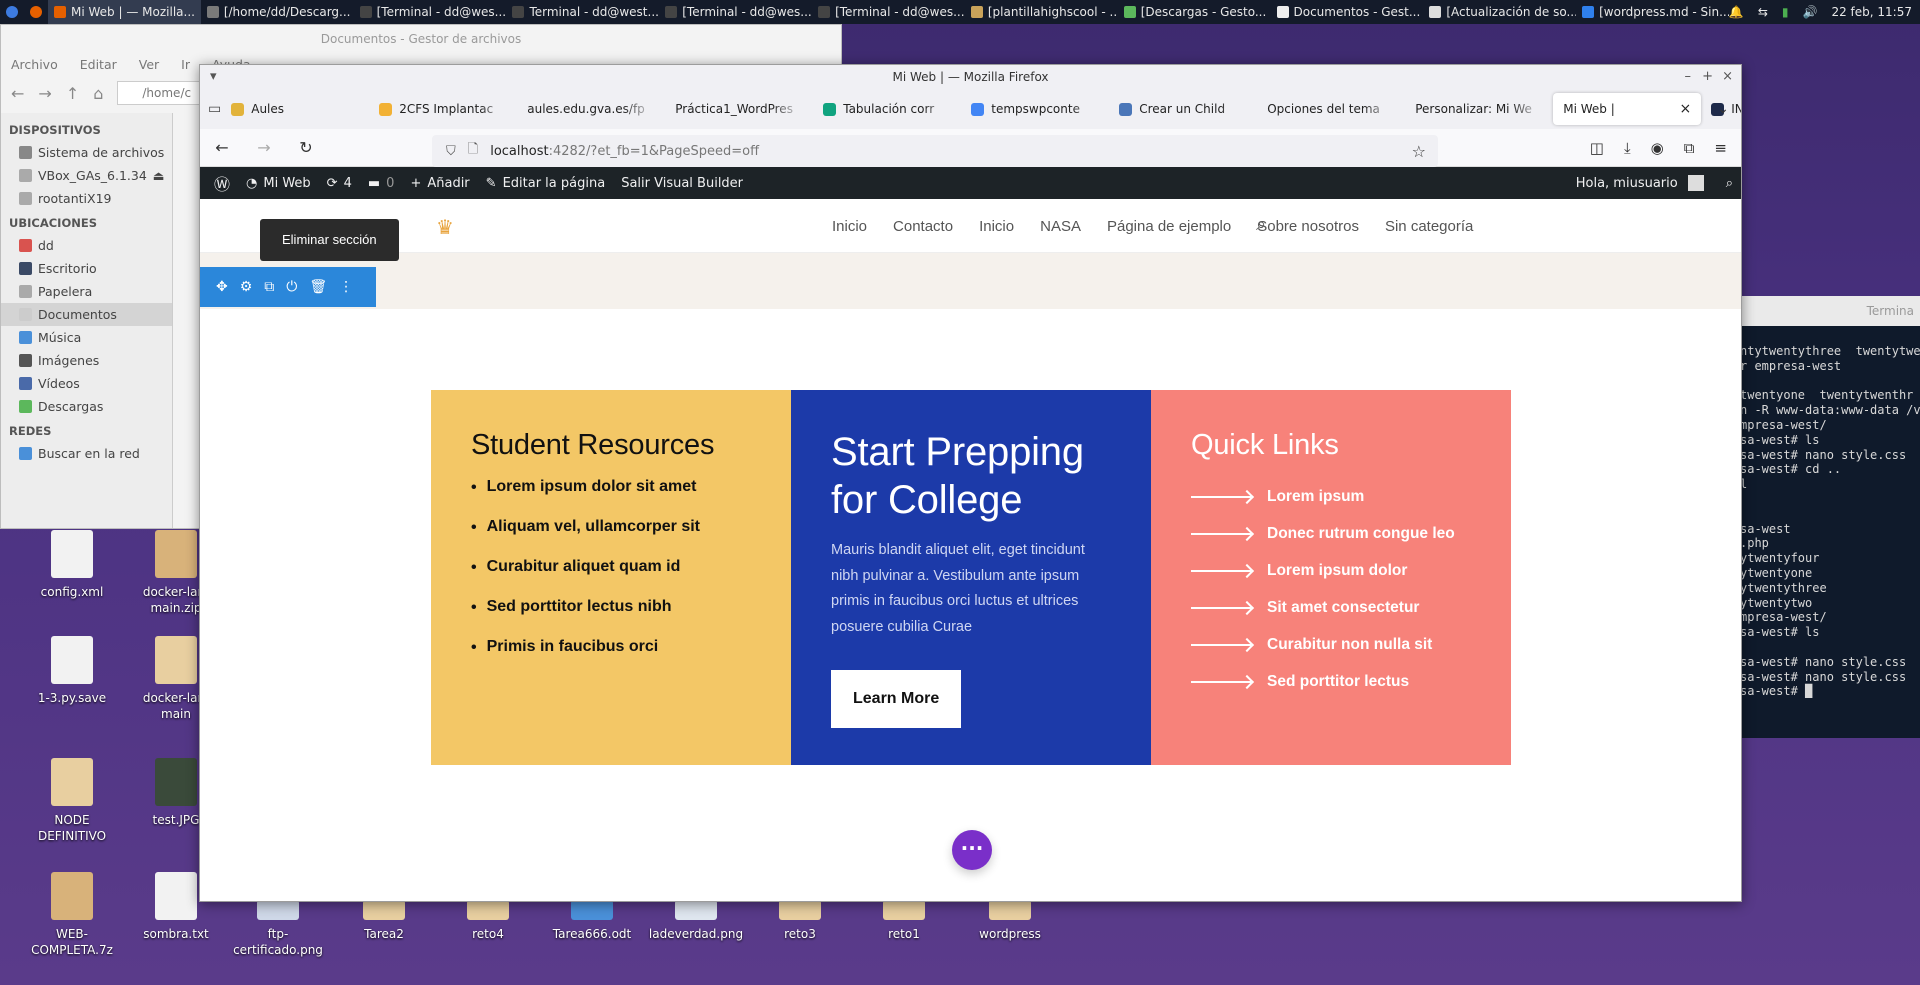 Image resolution: width=1920 pixels, height=985 pixels. Describe the element at coordinates (86, 245) in the screenshot. I see `sidebar-item: dd` at that location.